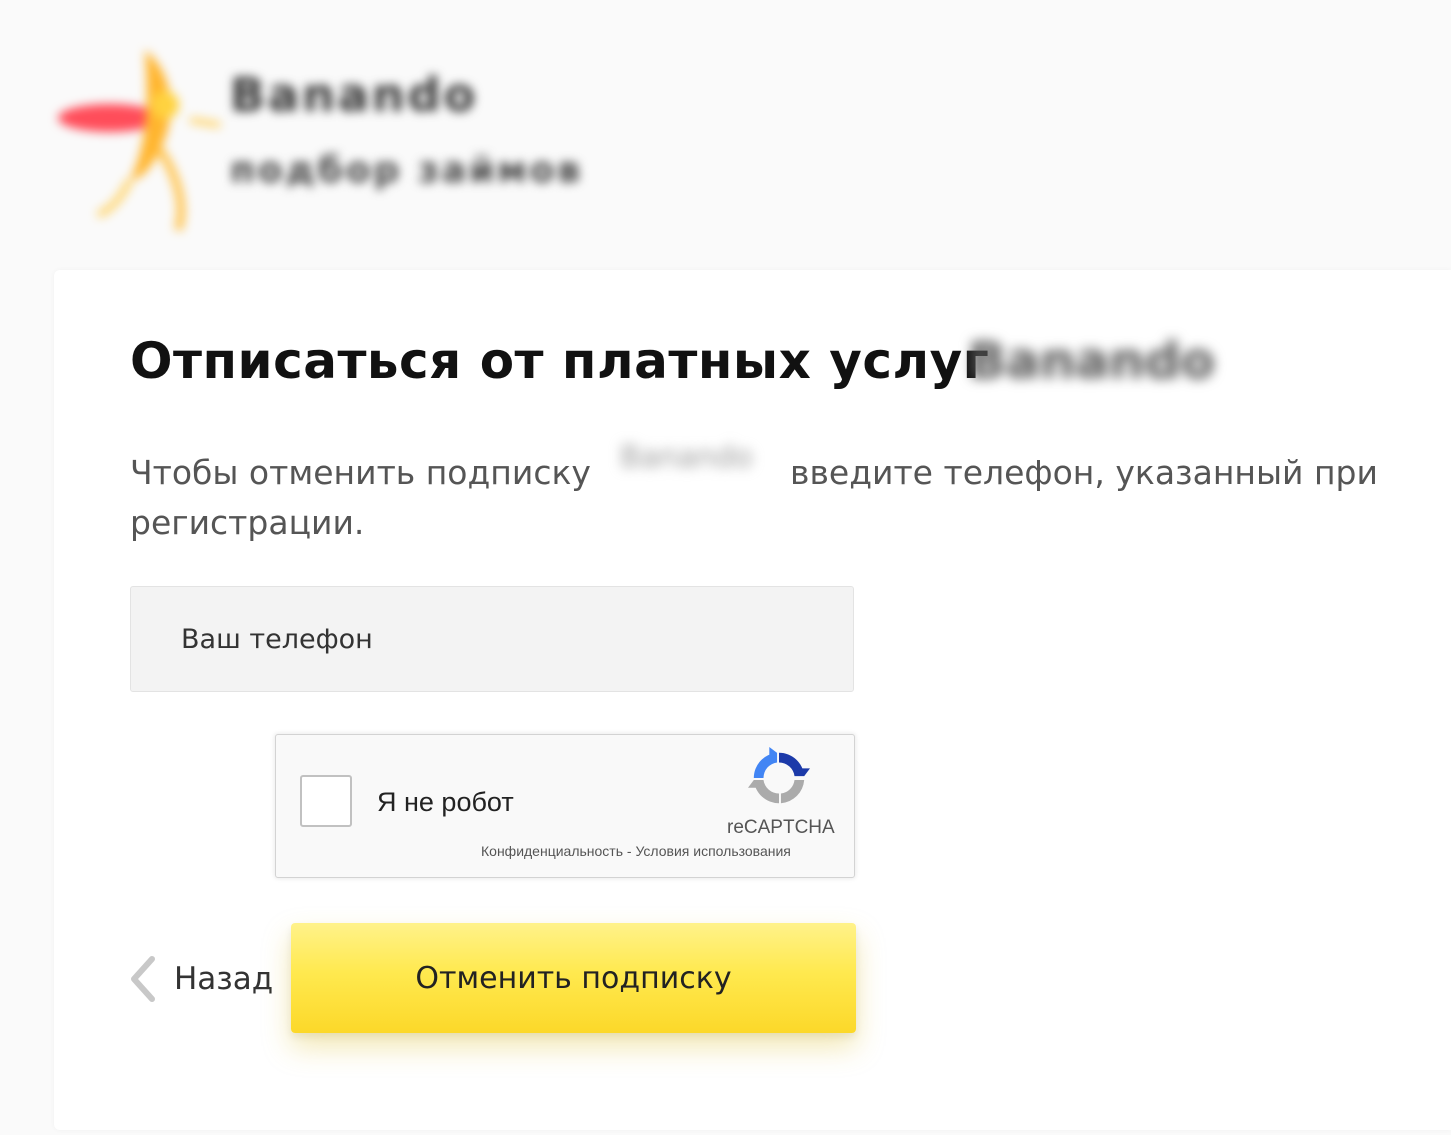  Describe the element at coordinates (779, 775) in the screenshot. I see `recaptcha-logo-icon` at that location.